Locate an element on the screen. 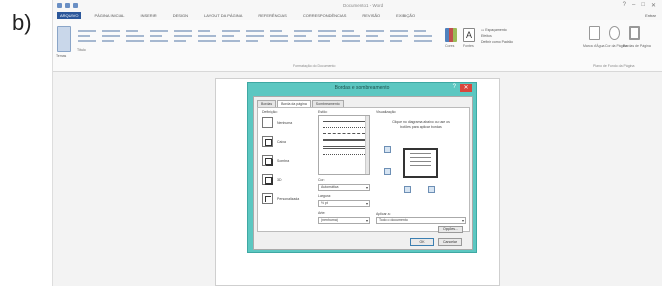 Image resolution: width=662 pixels, height=286 pixels. tab-file: ARQUIVO is located at coordinates (69, 15).